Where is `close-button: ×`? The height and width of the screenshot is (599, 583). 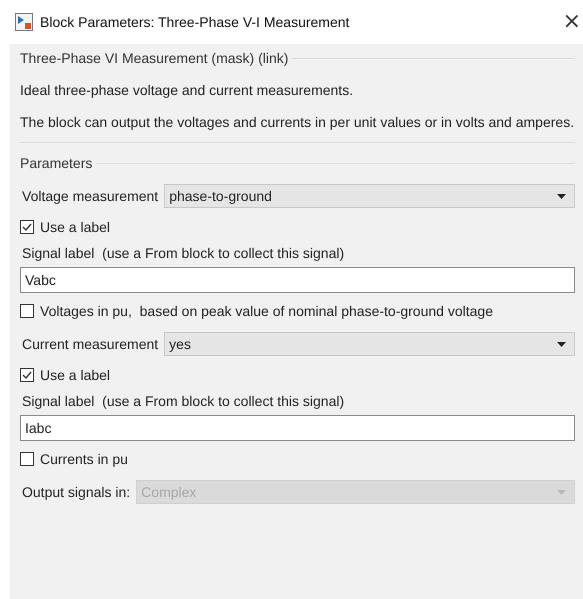
close-button: × is located at coordinates (568, 22).